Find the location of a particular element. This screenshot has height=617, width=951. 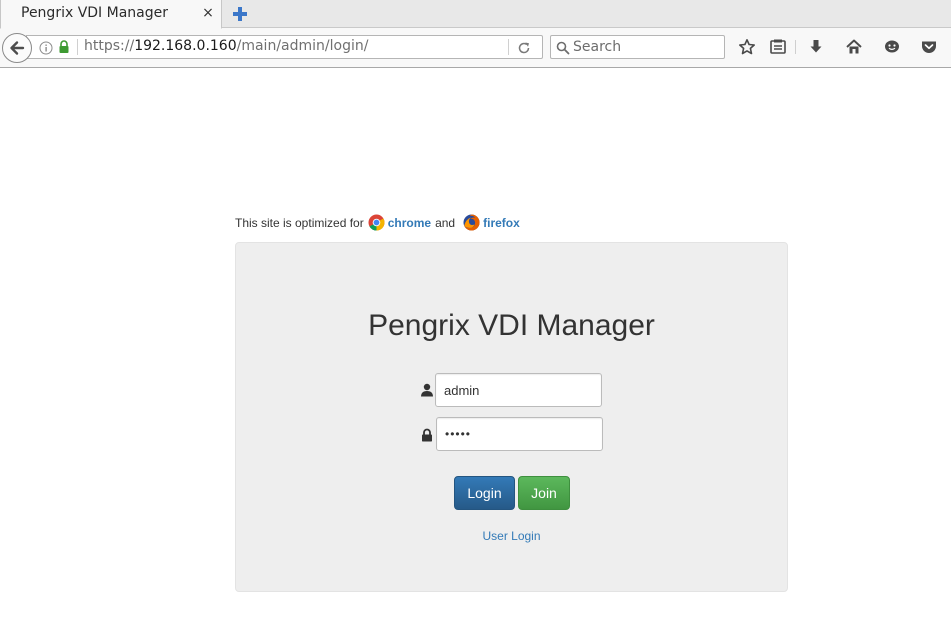

new-tab-plus-icon is located at coordinates (240, 14).